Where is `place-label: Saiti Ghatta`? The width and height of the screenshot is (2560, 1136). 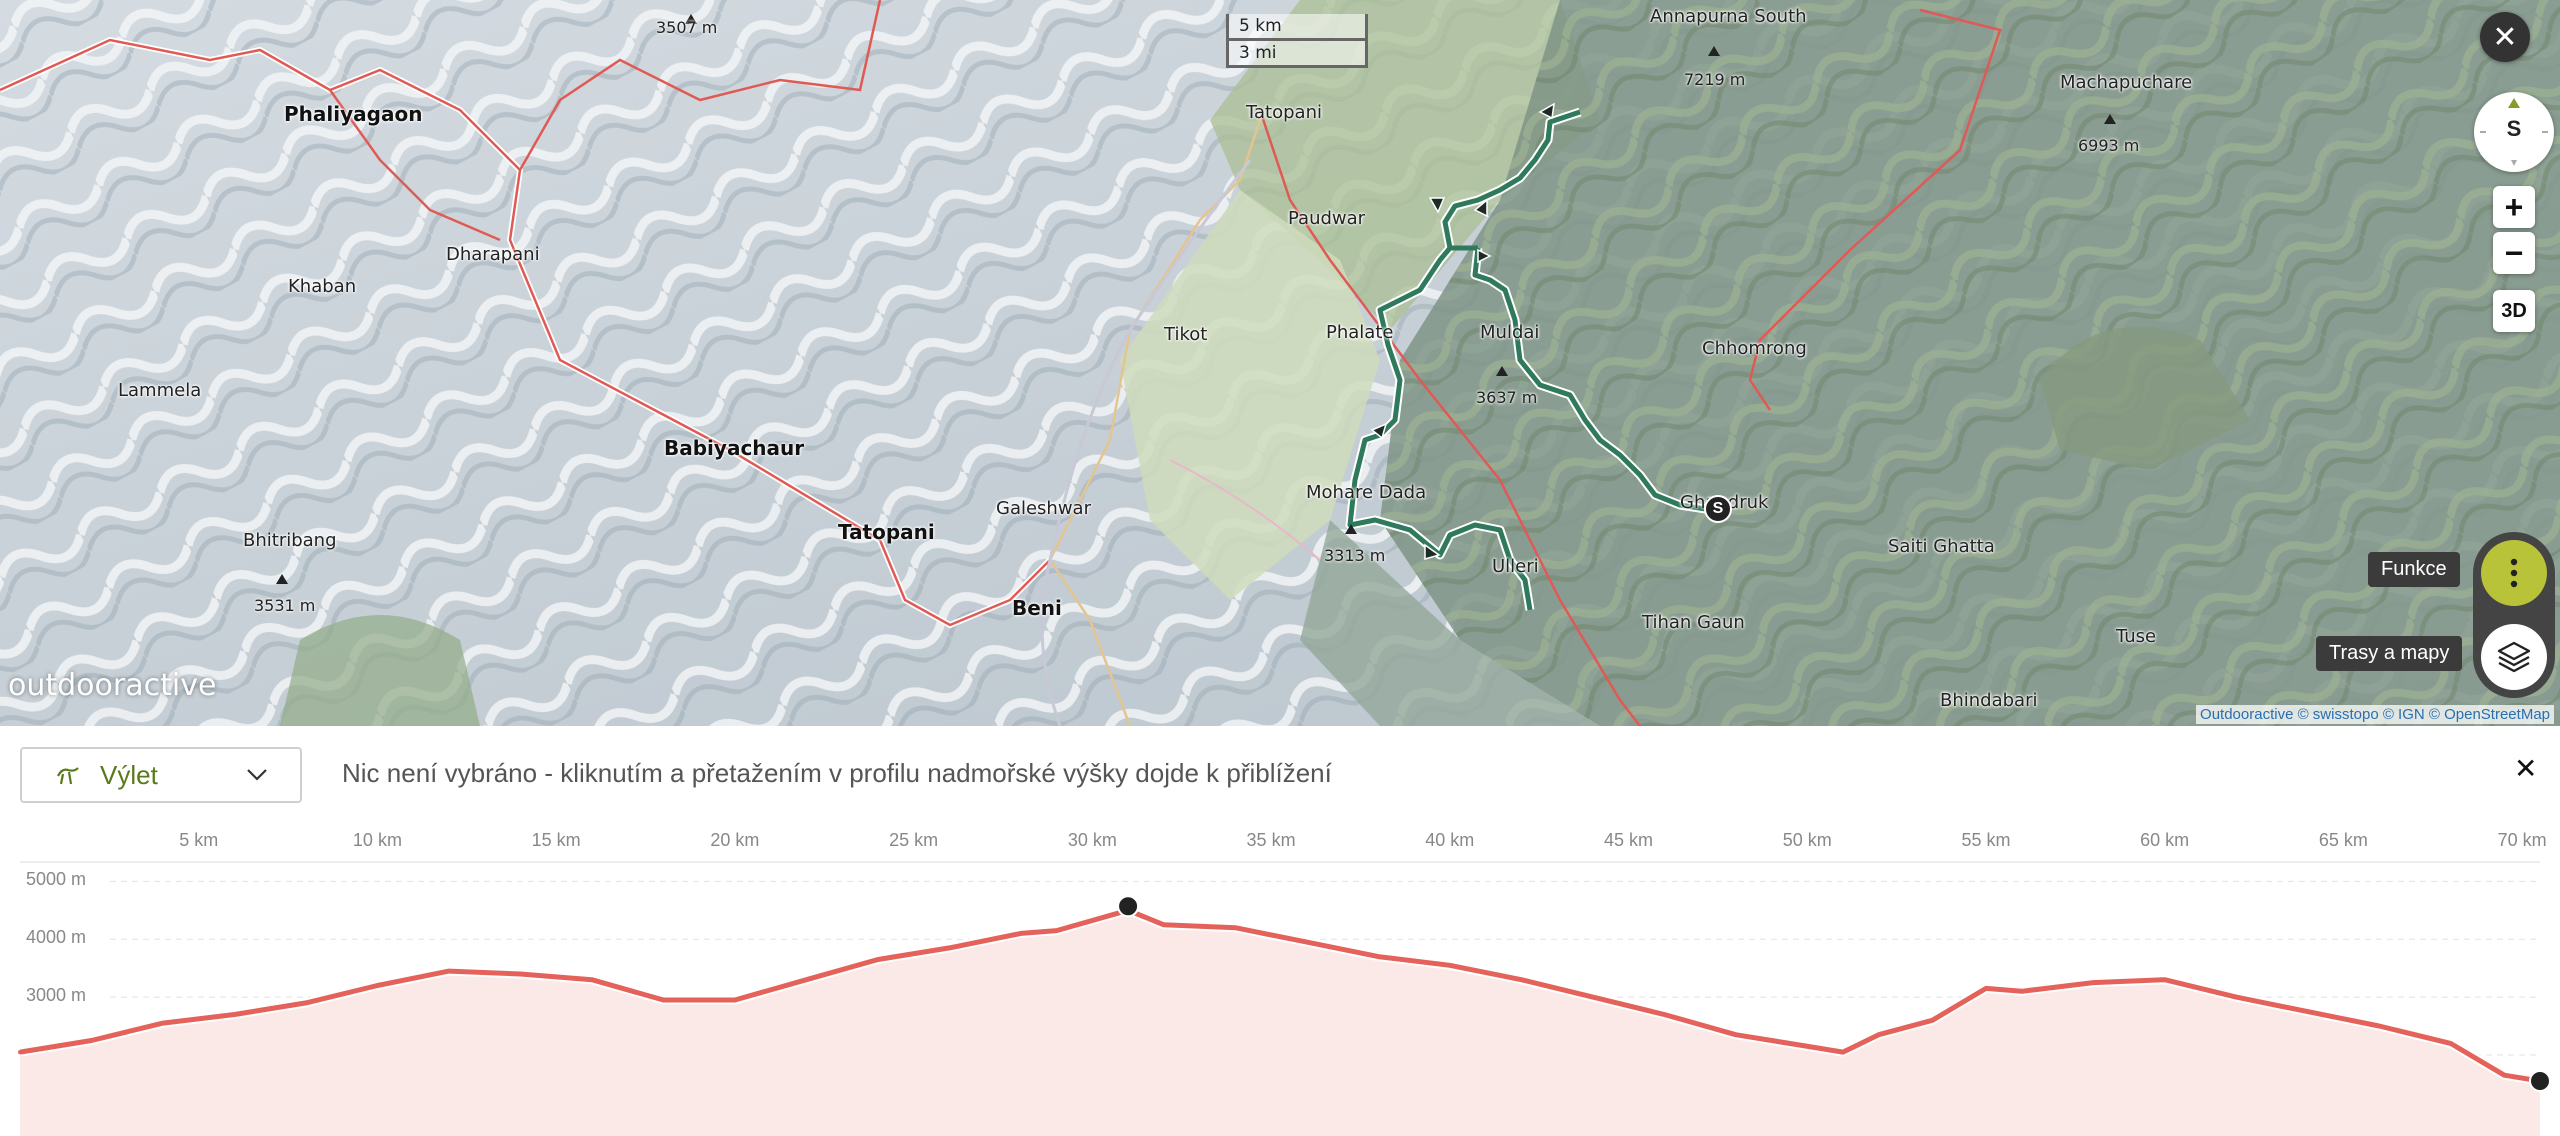
place-label: Saiti Ghatta is located at coordinates (1941, 546).